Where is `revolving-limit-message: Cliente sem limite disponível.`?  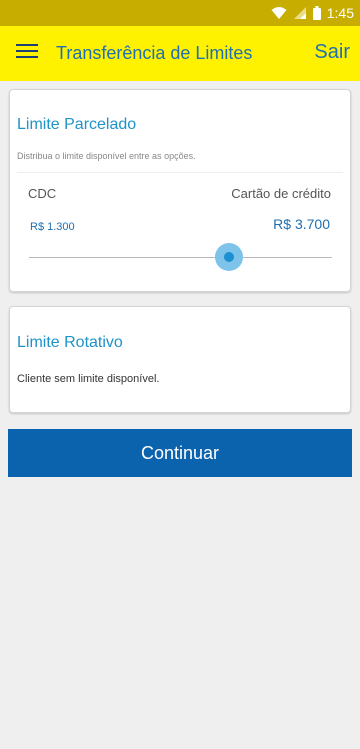 revolving-limit-message: Cliente sem limite disponível. is located at coordinates (88, 379).